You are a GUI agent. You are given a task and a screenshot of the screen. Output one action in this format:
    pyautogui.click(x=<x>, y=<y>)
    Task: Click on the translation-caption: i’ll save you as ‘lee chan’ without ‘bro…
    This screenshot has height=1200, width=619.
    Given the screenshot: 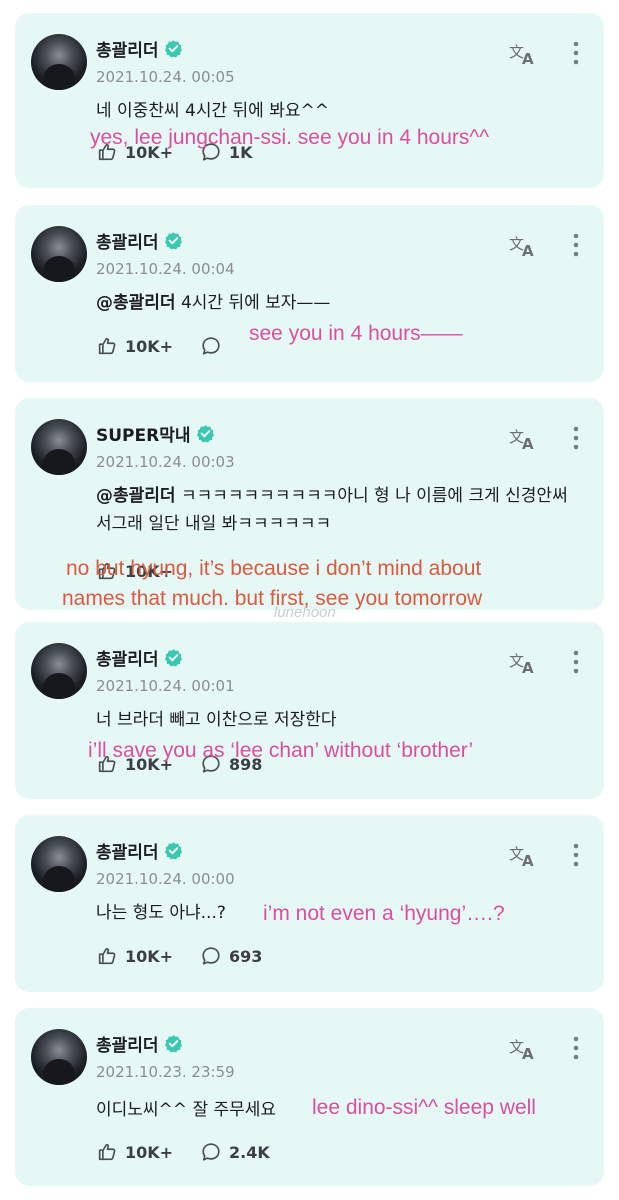 What is the action you would take?
    pyautogui.click(x=281, y=750)
    